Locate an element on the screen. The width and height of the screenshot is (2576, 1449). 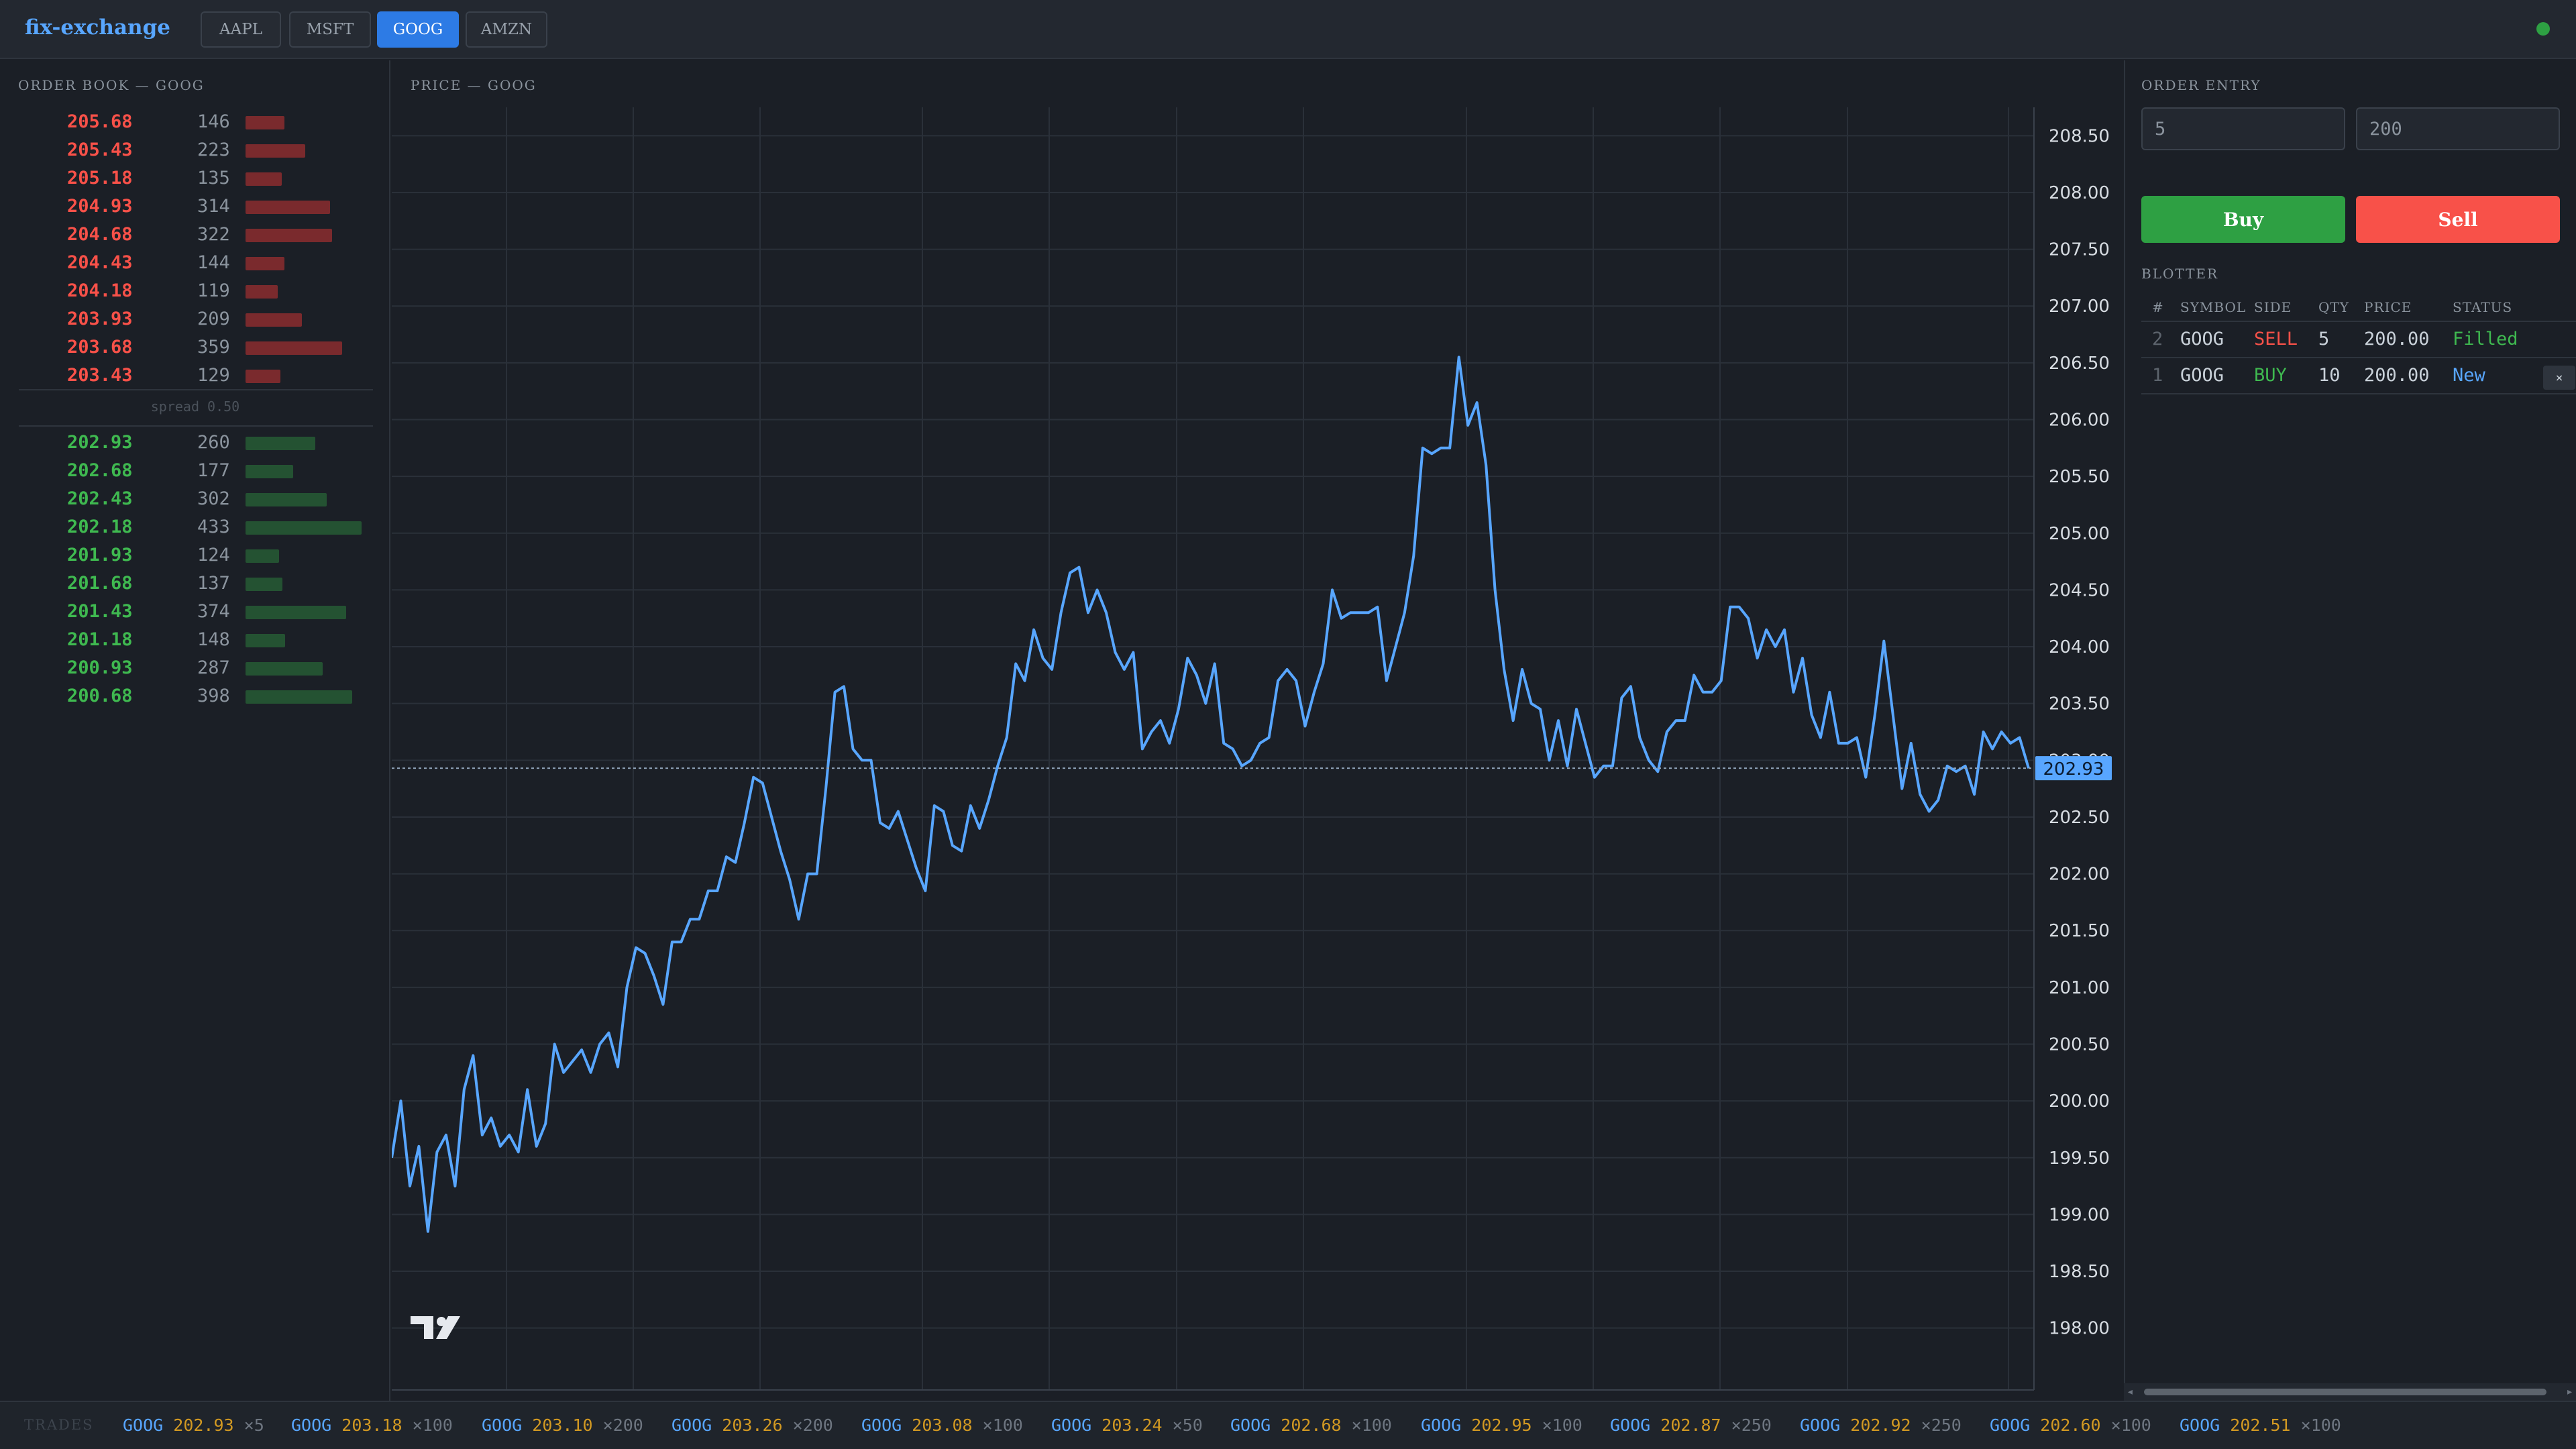
bid-price: 202.68 is located at coordinates (100, 470).